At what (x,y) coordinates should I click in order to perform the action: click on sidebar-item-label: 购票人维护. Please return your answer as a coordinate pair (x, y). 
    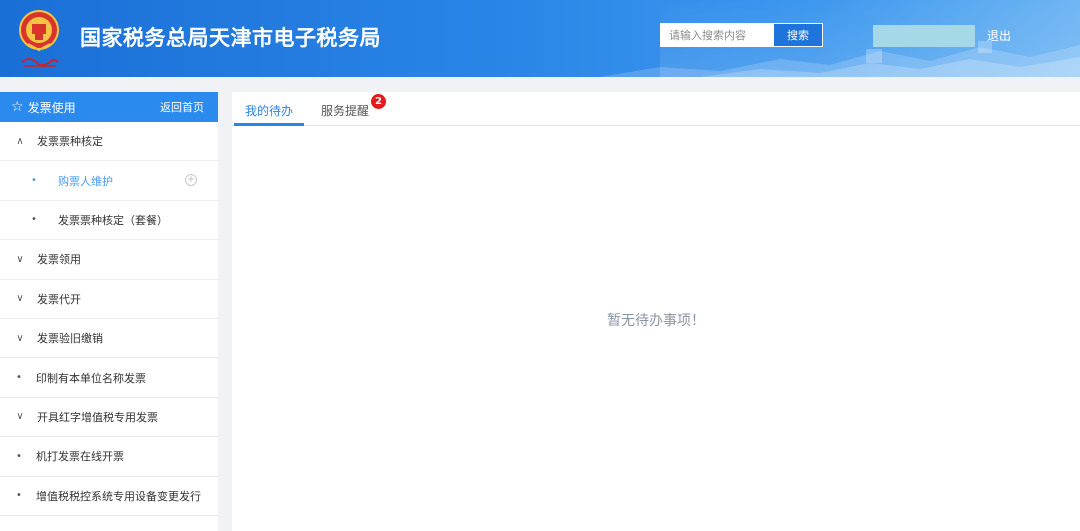
    Looking at the image, I should click on (85, 181).